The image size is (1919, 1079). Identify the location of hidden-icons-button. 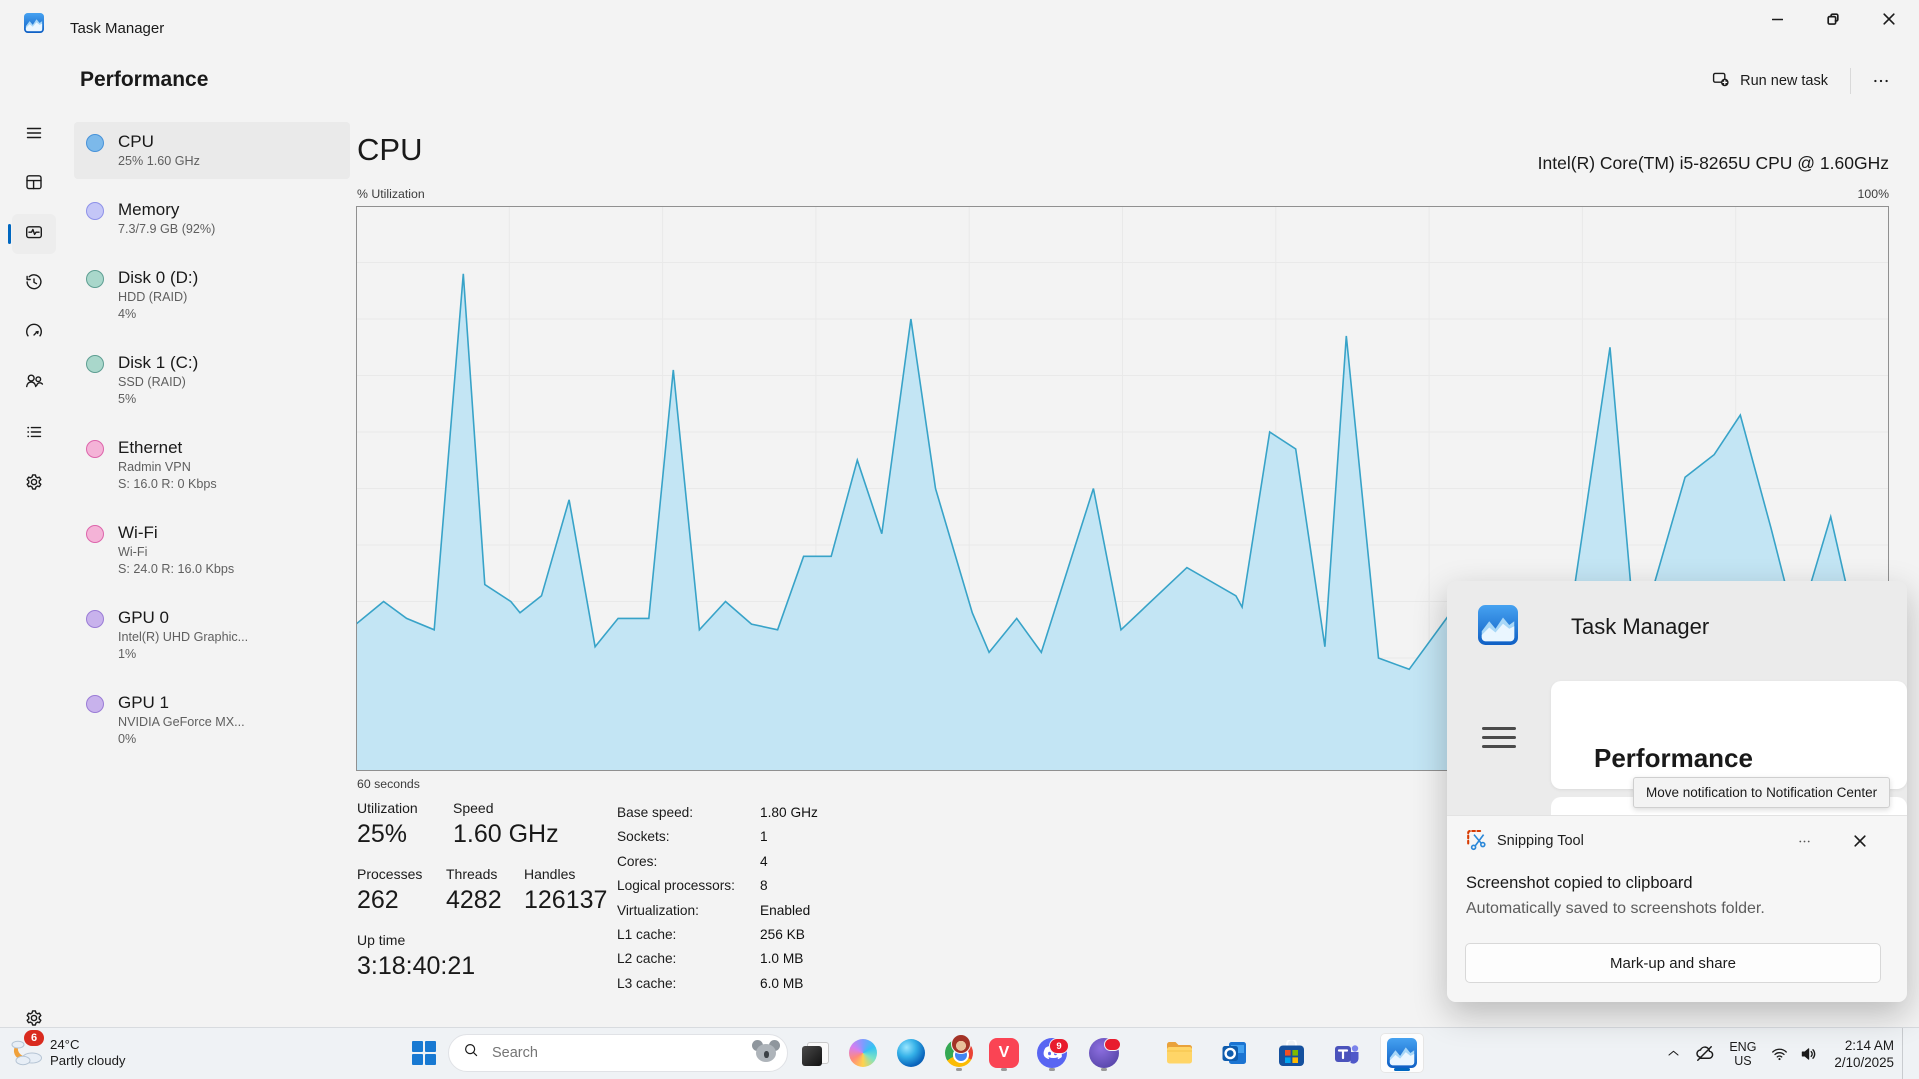
(1673, 1054).